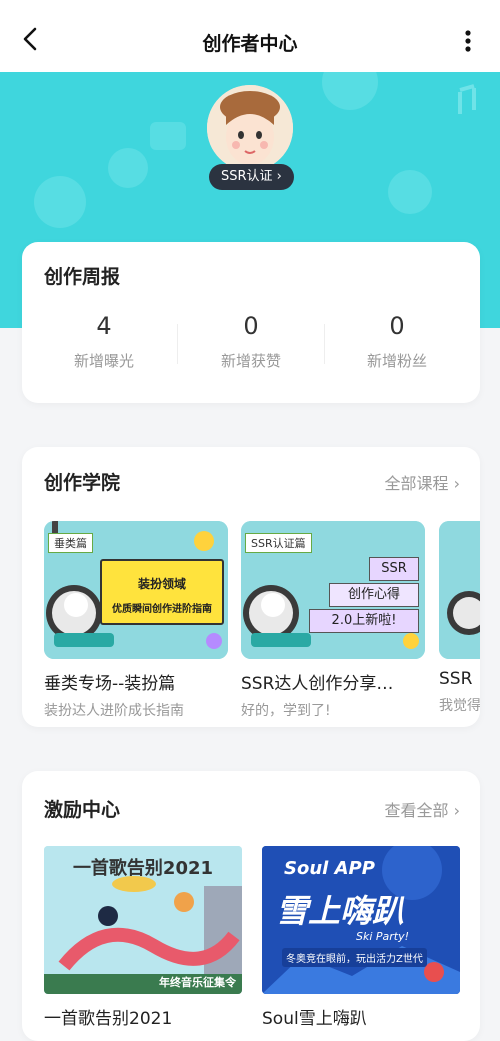 The width and height of the screenshot is (500, 1041). What do you see at coordinates (423, 809) in the screenshot?
I see `view-all-link: 查看全部 ›` at bounding box center [423, 809].